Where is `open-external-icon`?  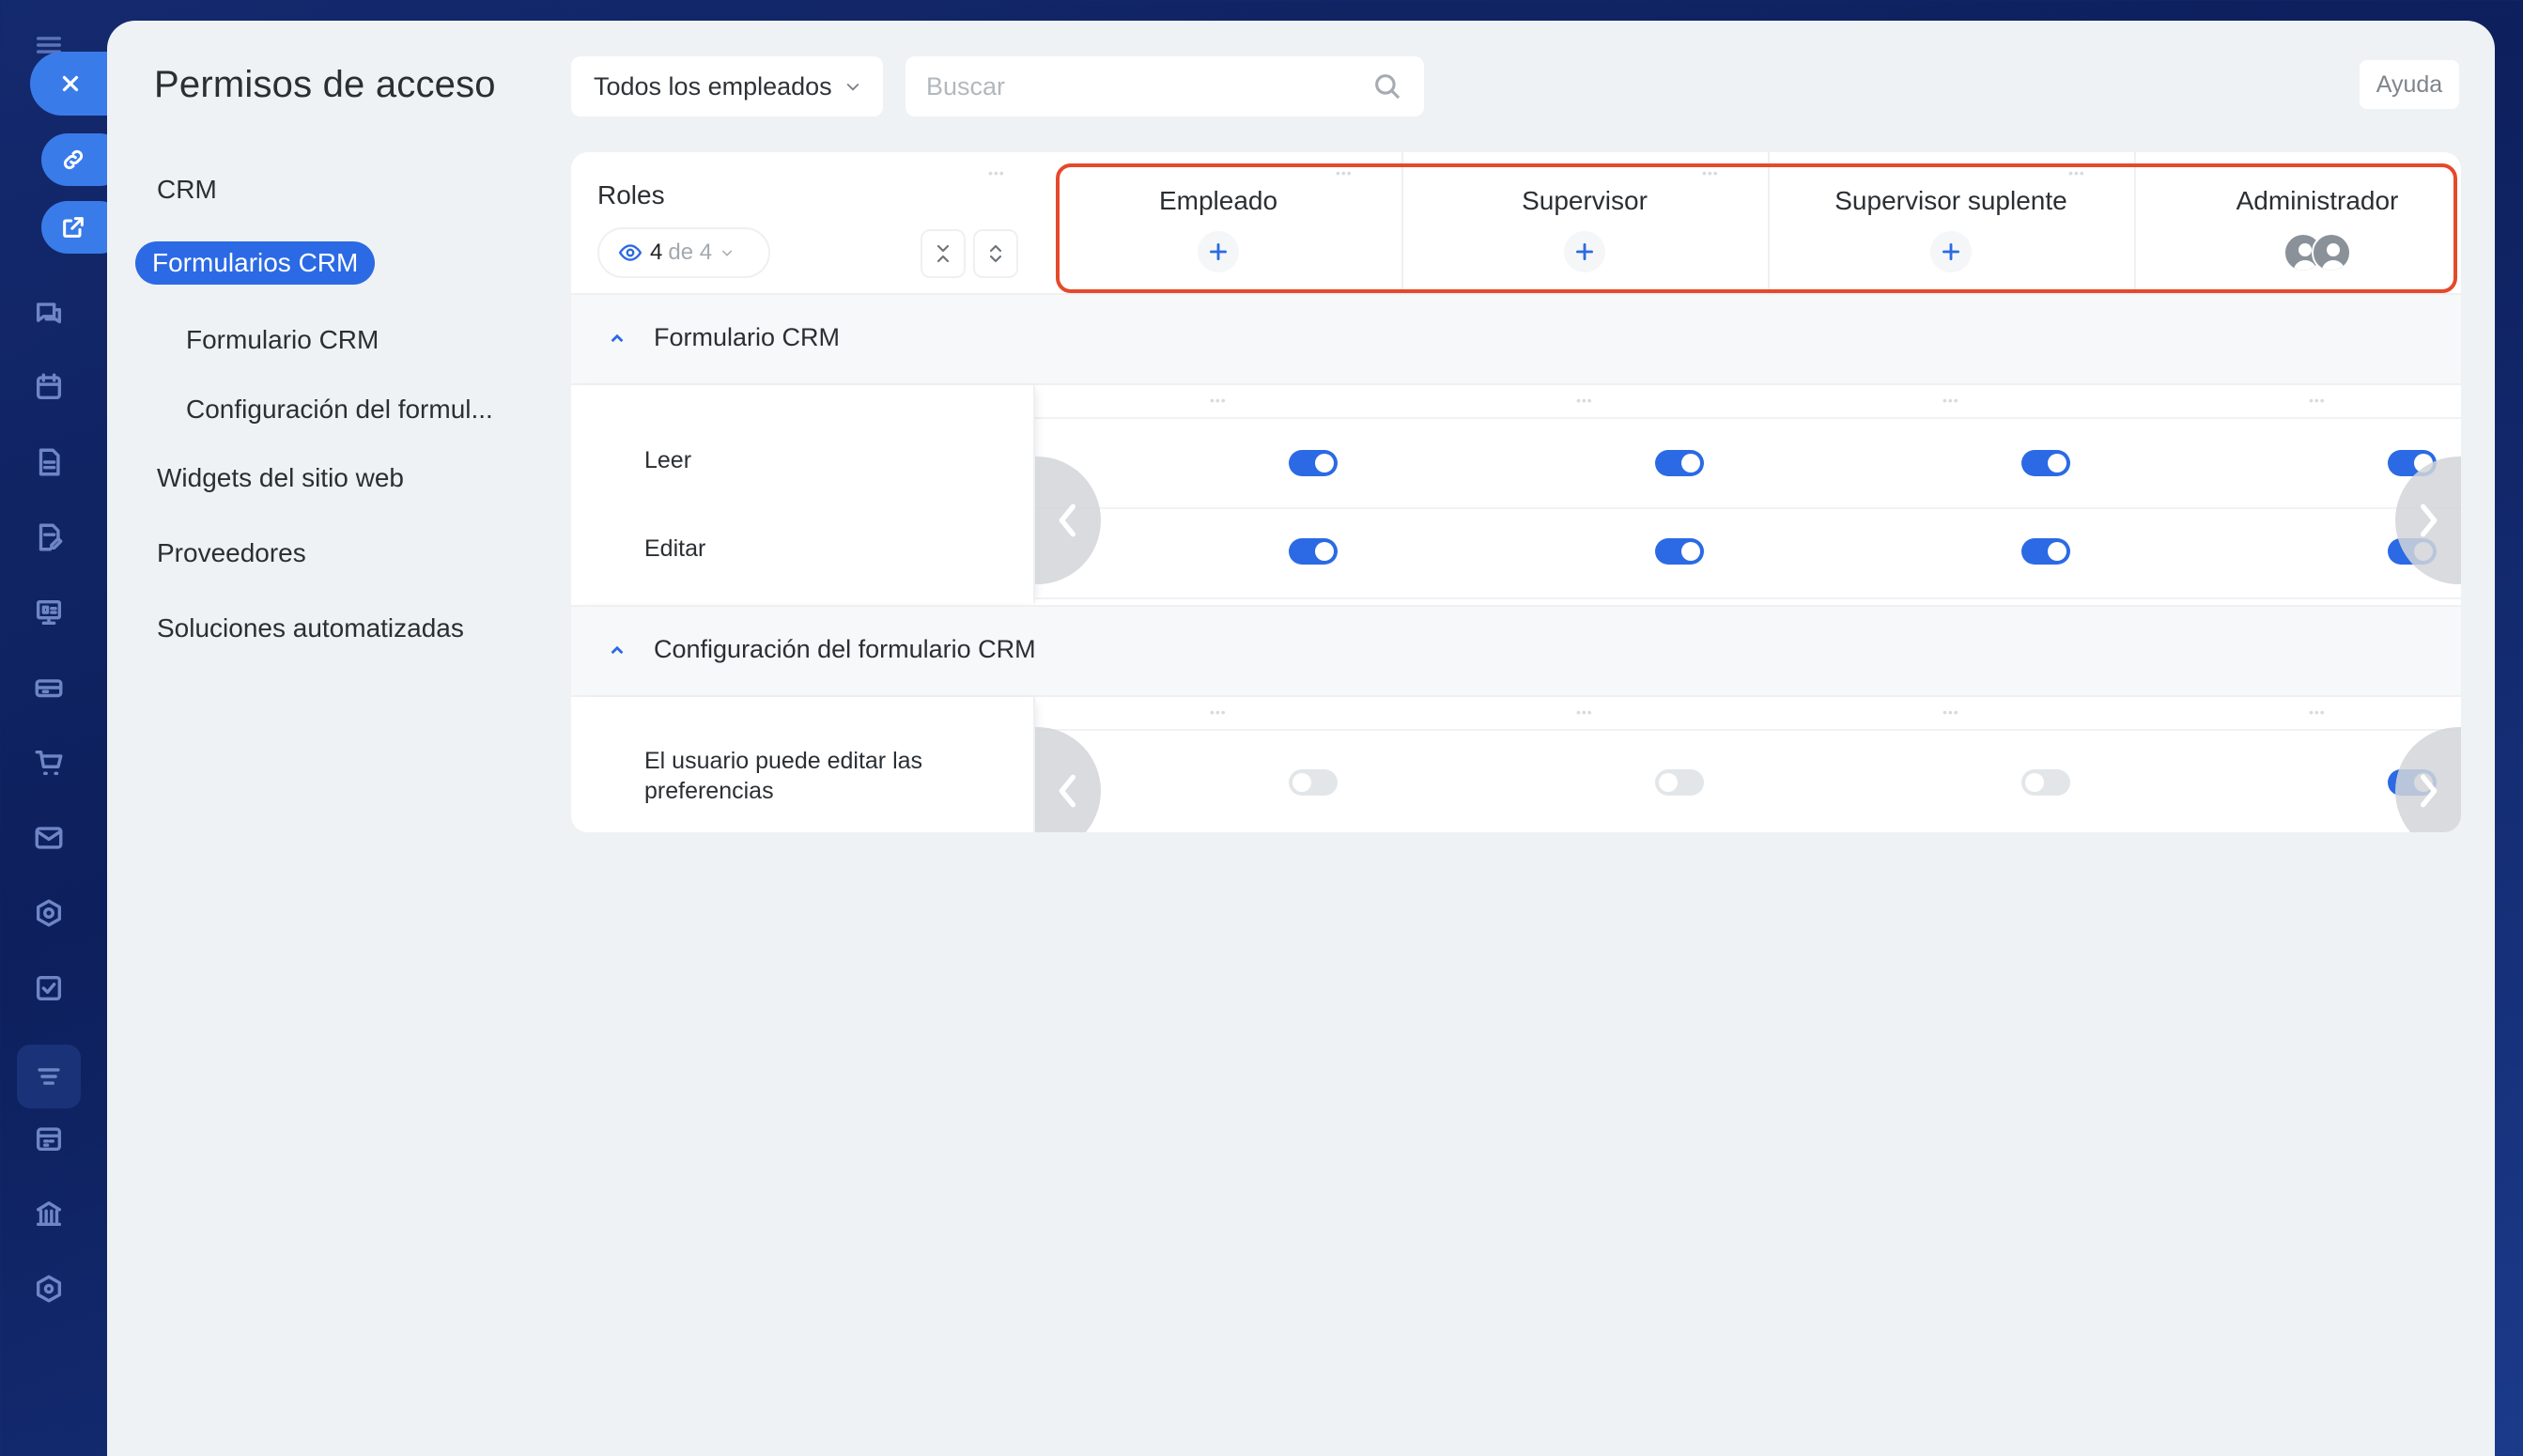
open-external-icon is located at coordinates (73, 227).